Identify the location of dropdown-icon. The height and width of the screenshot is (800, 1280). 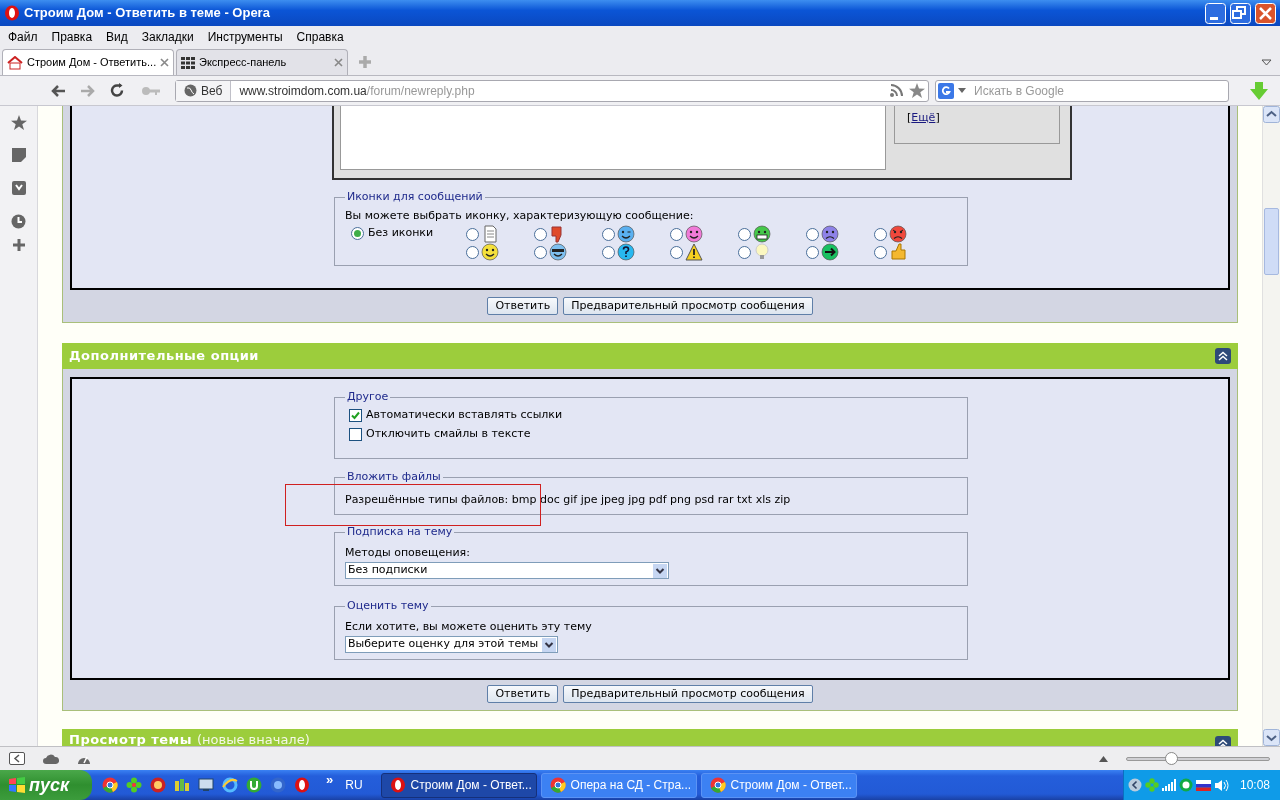
(1266, 62).